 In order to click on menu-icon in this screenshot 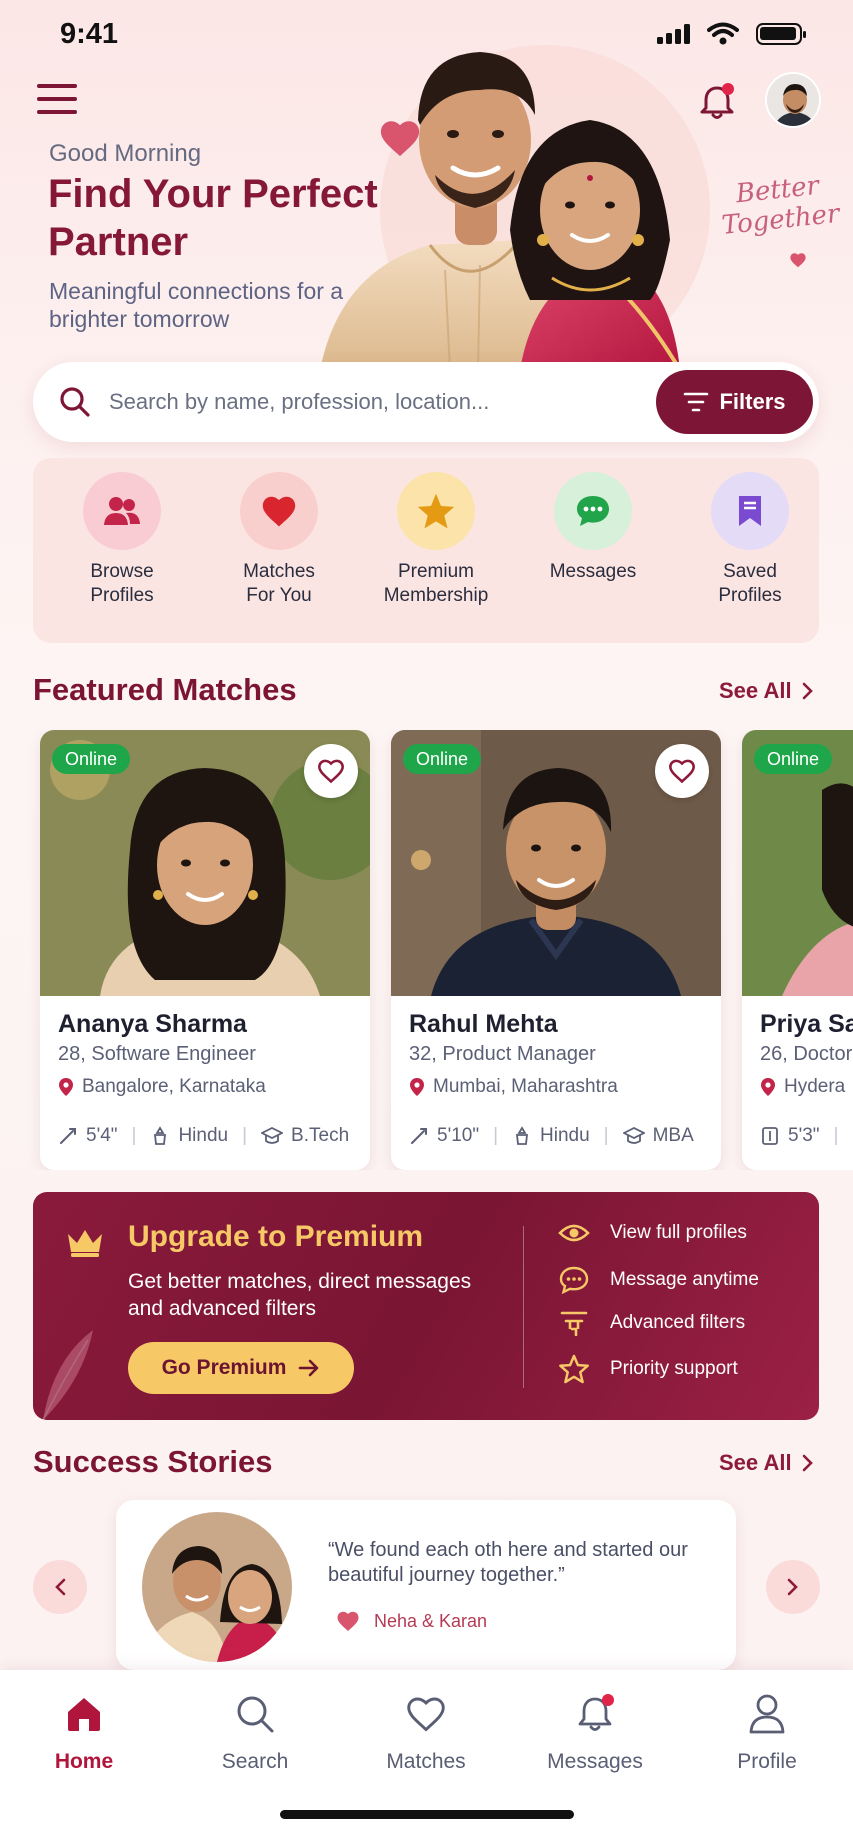, I will do `click(57, 101)`.